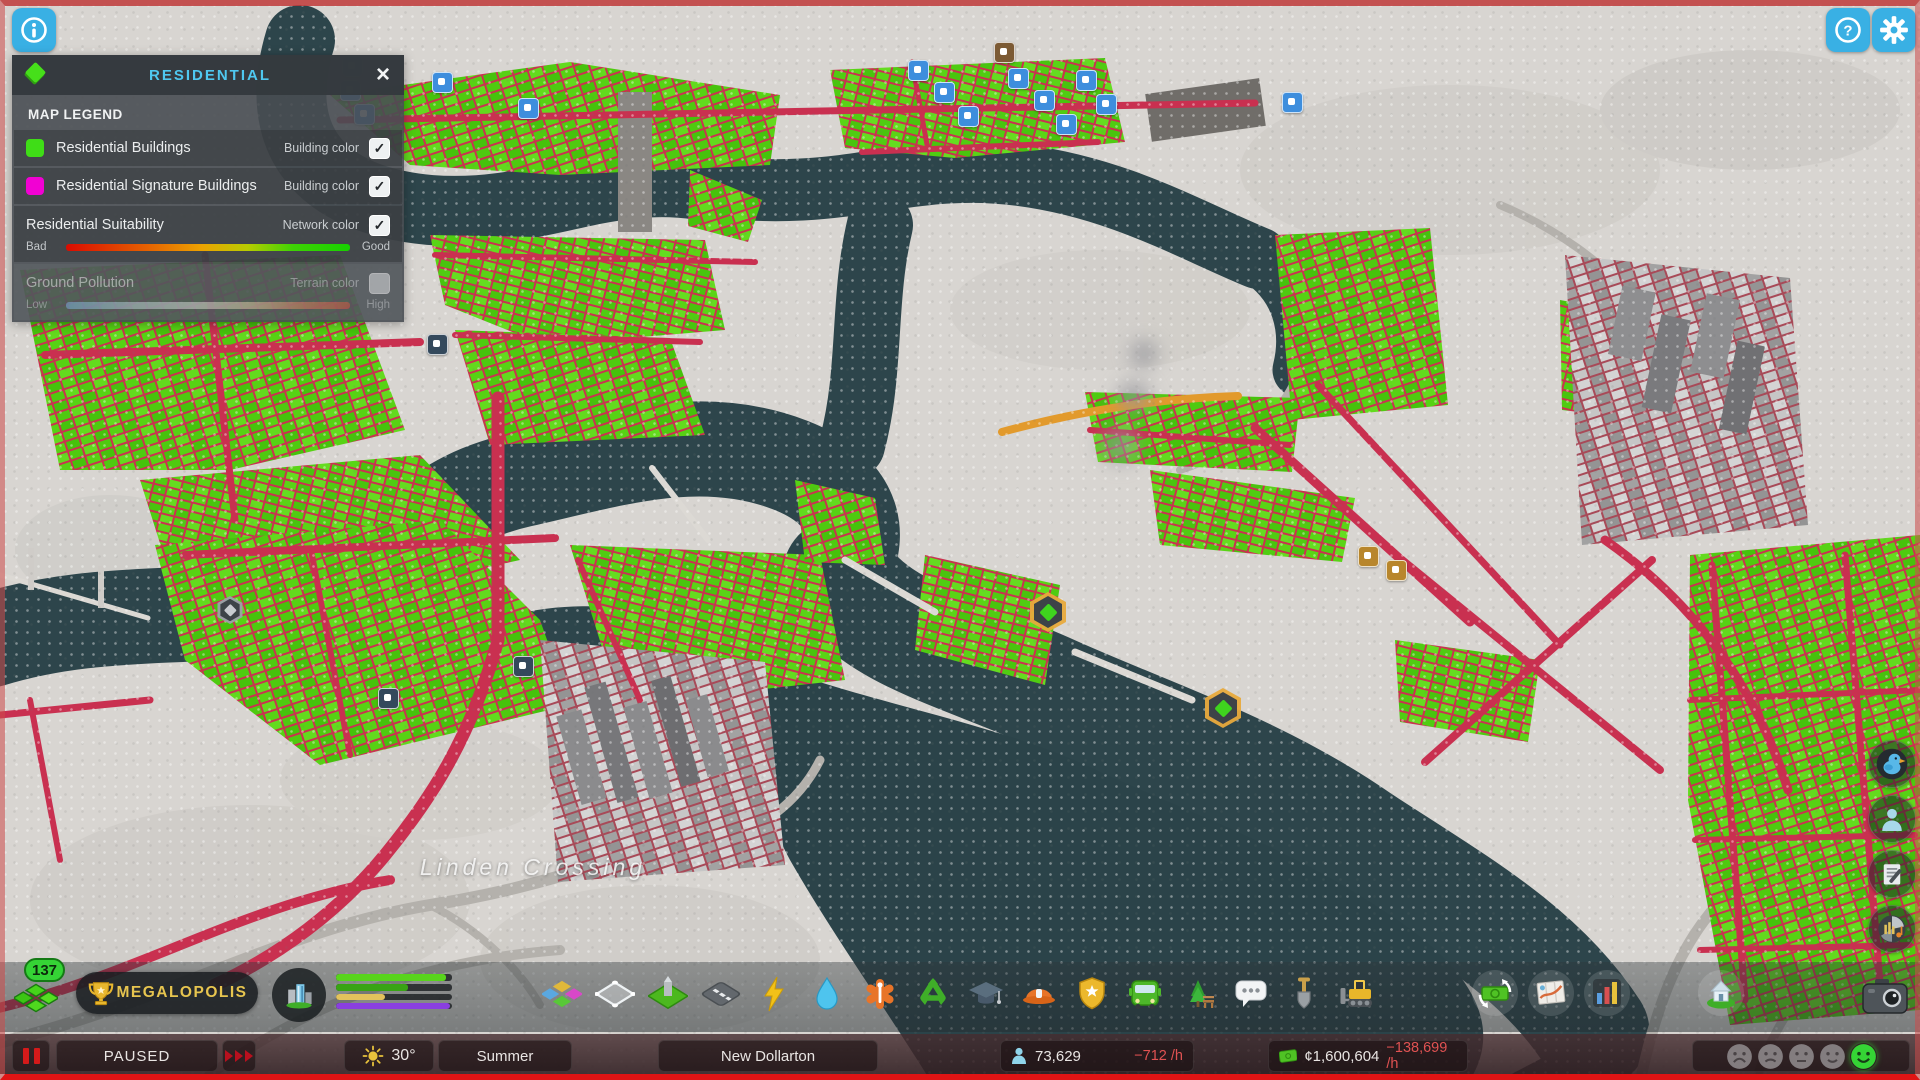 The image size is (1920, 1080). What do you see at coordinates (35, 186) in the screenshot?
I see `magenta-swatch` at bounding box center [35, 186].